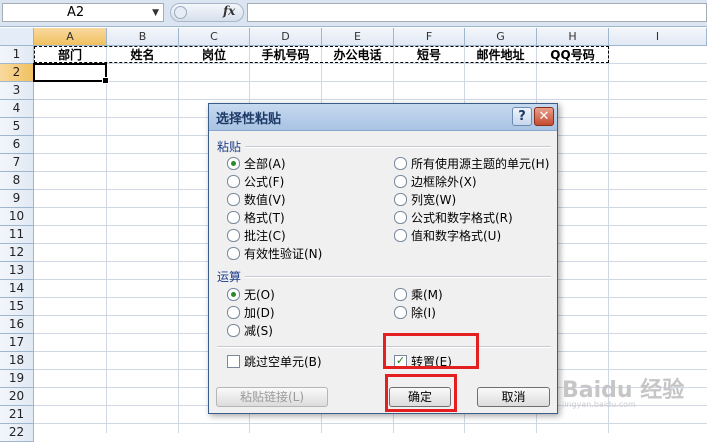  What do you see at coordinates (398, 147) in the screenshot?
I see `paste-group-divider` at bounding box center [398, 147].